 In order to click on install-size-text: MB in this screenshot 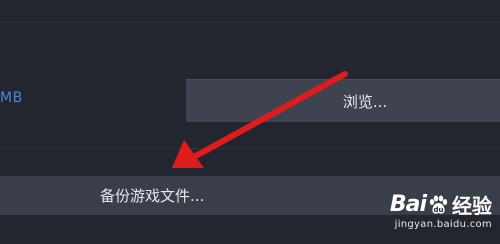, I will do `click(11, 98)`.